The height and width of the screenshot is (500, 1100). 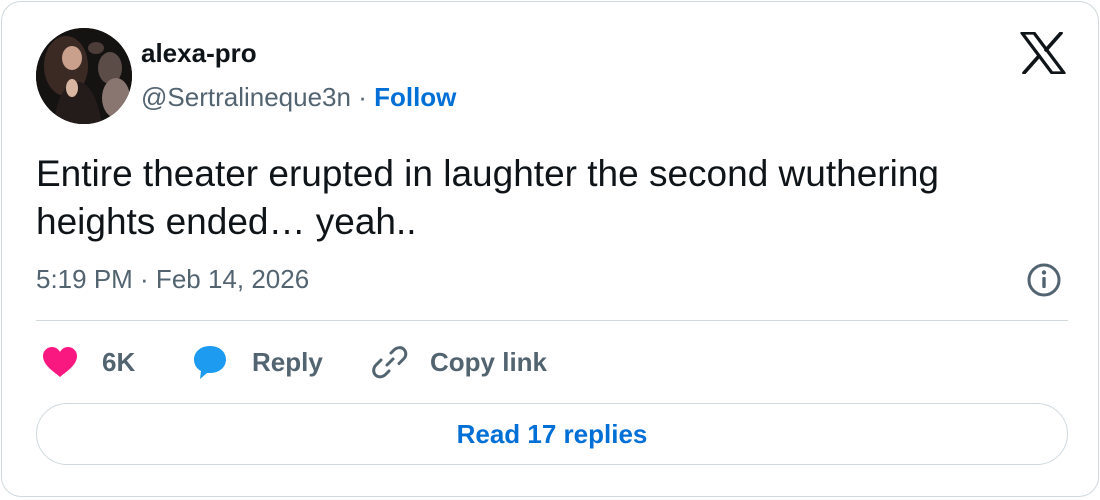 I want to click on link-icon, so click(x=390, y=362).